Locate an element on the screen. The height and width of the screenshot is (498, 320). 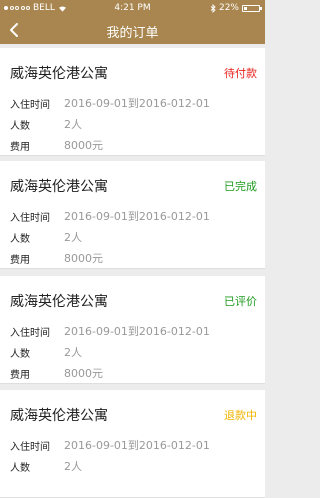
nav-bar: 我的订单 is located at coordinates (132, 30).